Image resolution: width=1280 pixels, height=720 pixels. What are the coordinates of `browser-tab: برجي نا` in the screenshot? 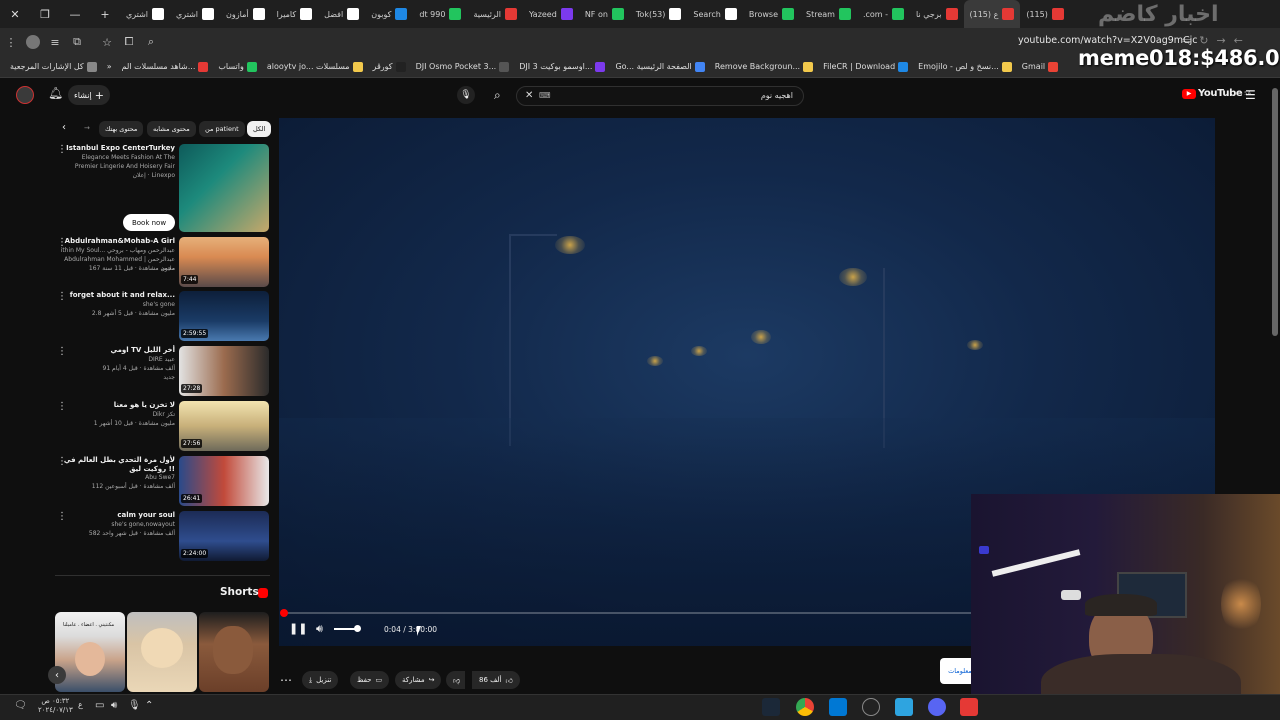 It's located at (936, 14).